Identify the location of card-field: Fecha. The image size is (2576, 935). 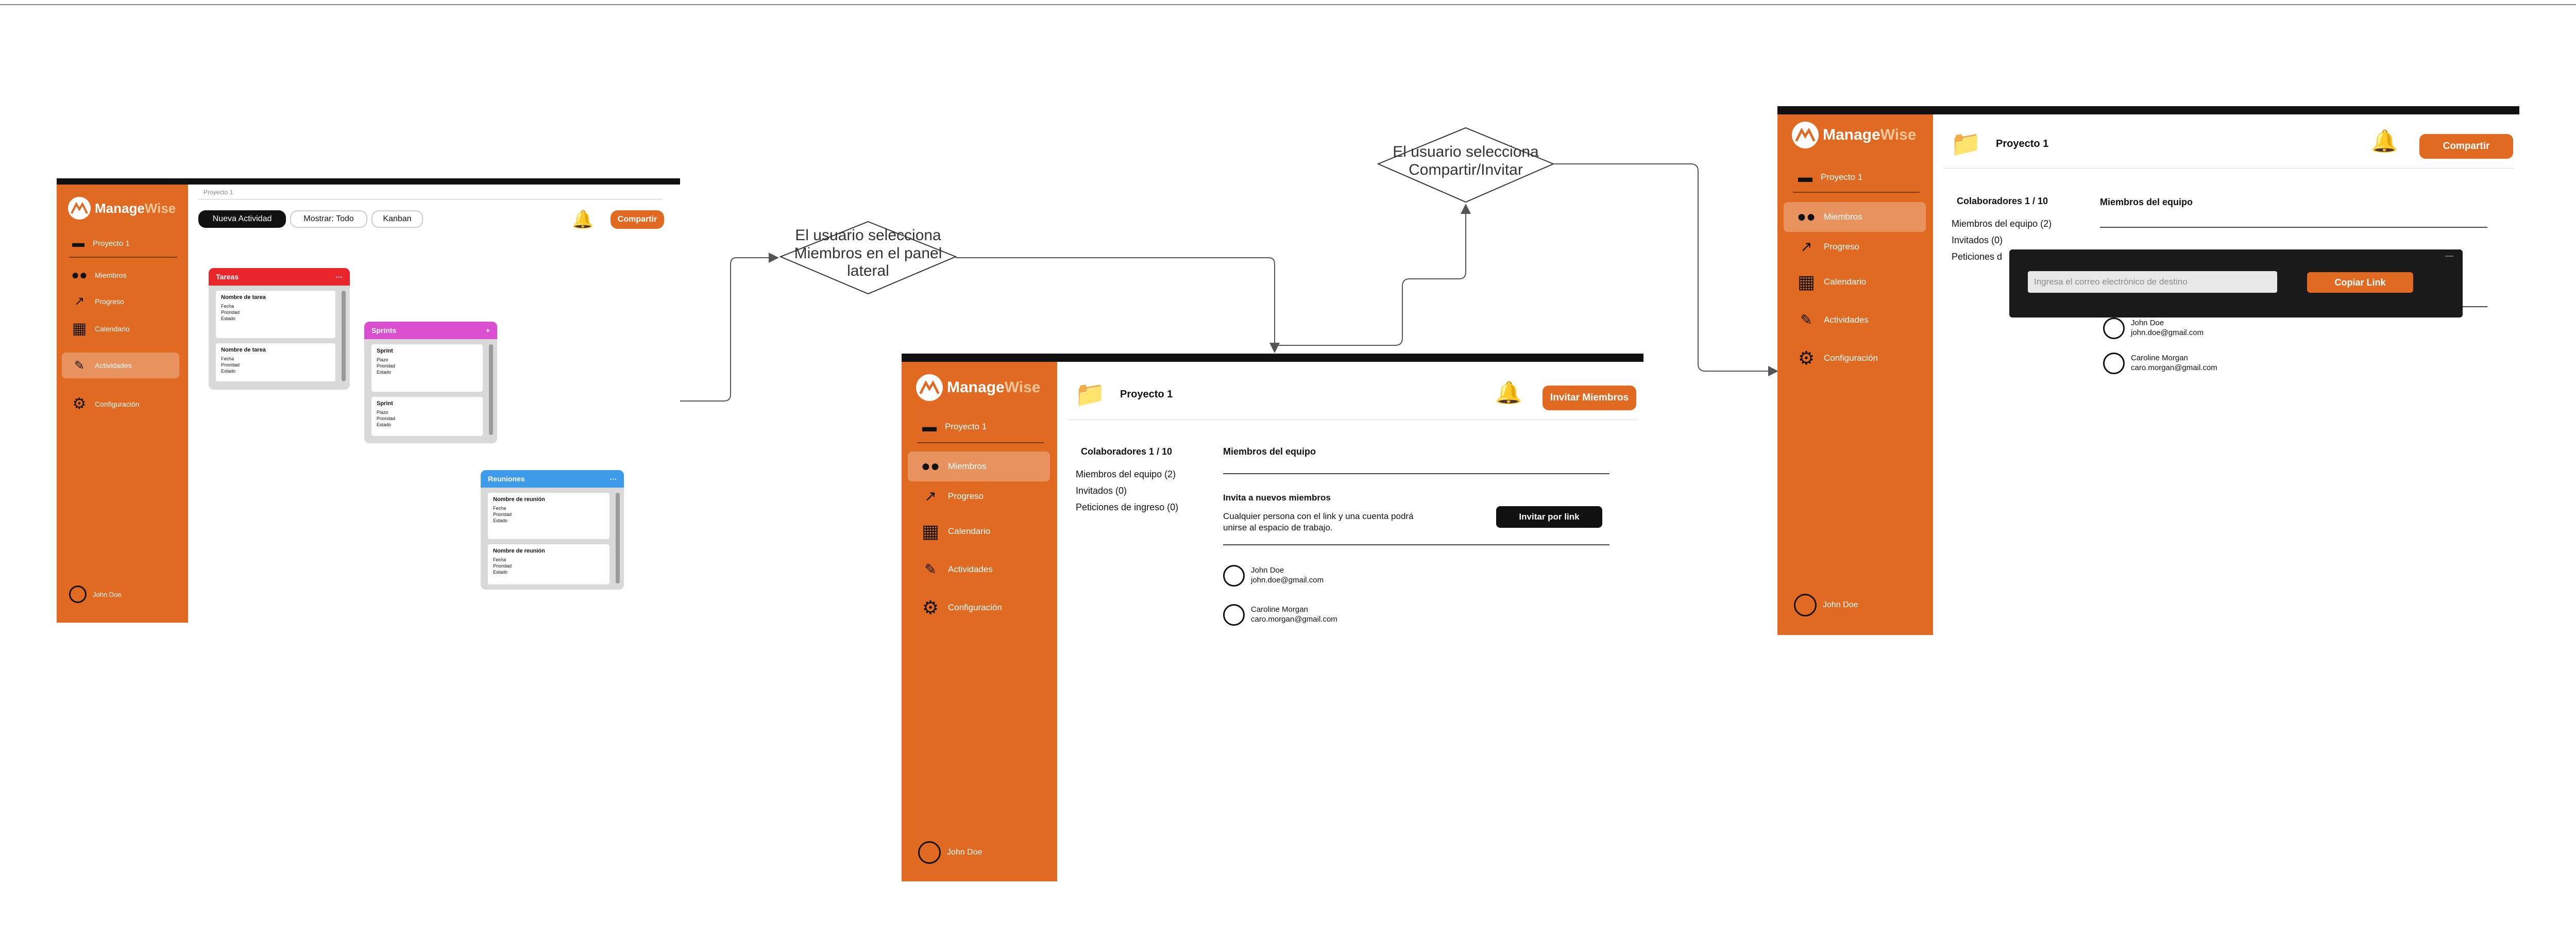
(227, 306).